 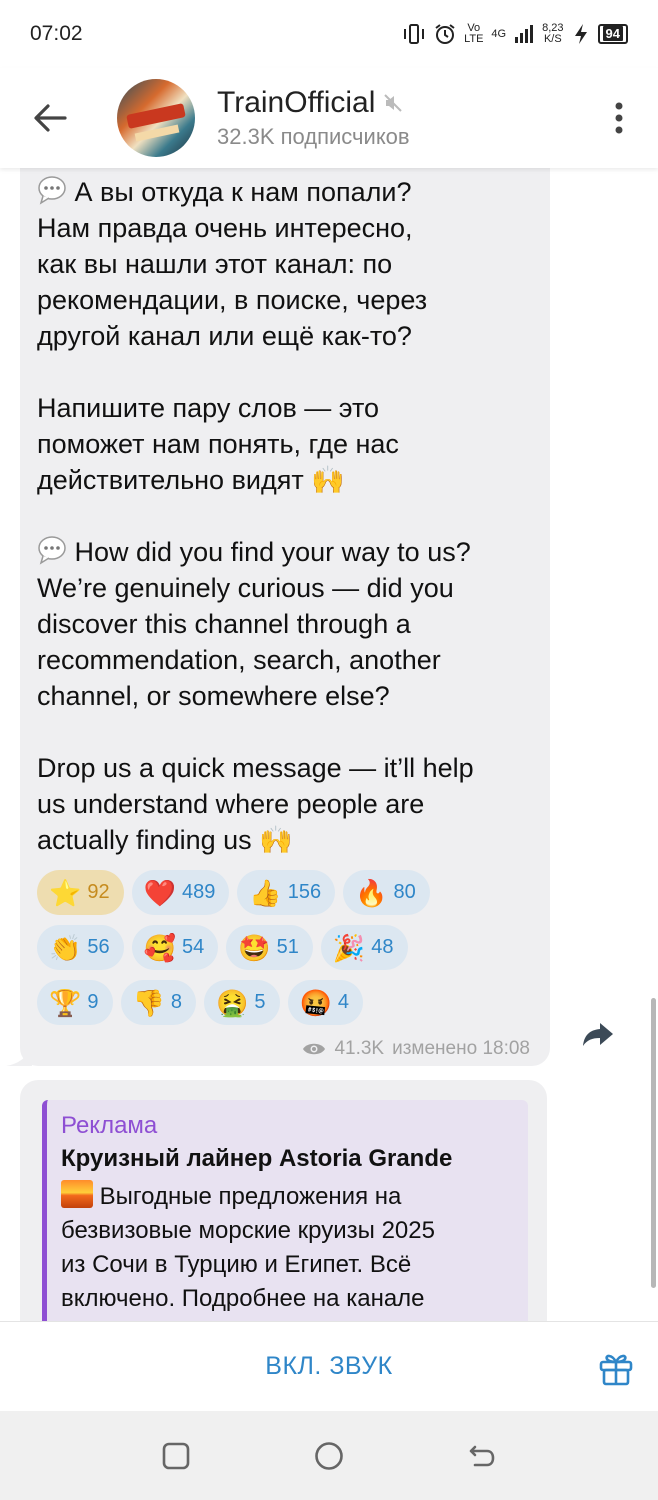 What do you see at coordinates (371, 892) in the screenshot?
I see `fire-icon: 🔥` at bounding box center [371, 892].